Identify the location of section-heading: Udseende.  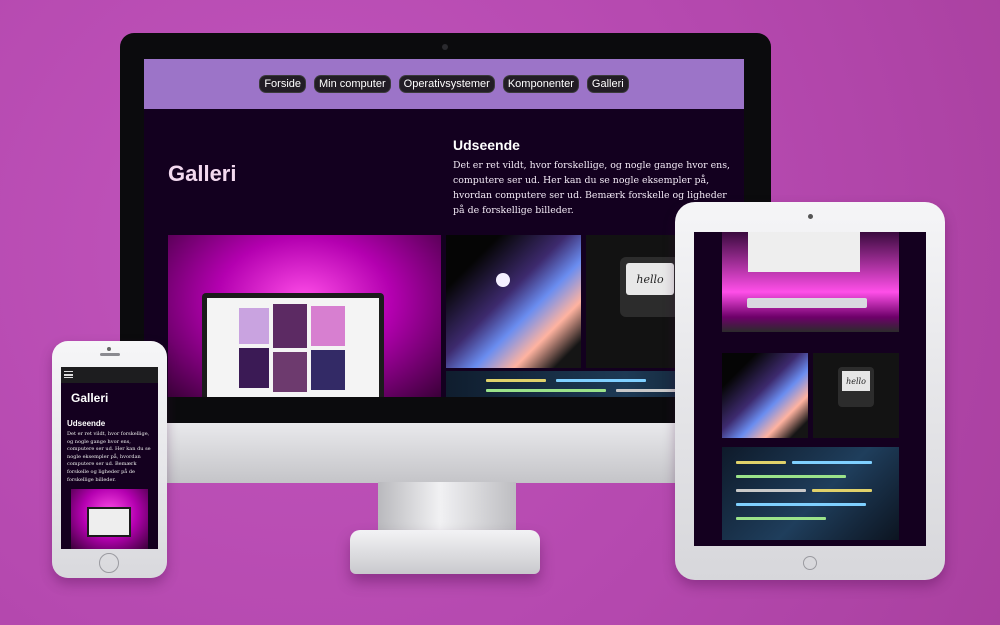
(486, 145).